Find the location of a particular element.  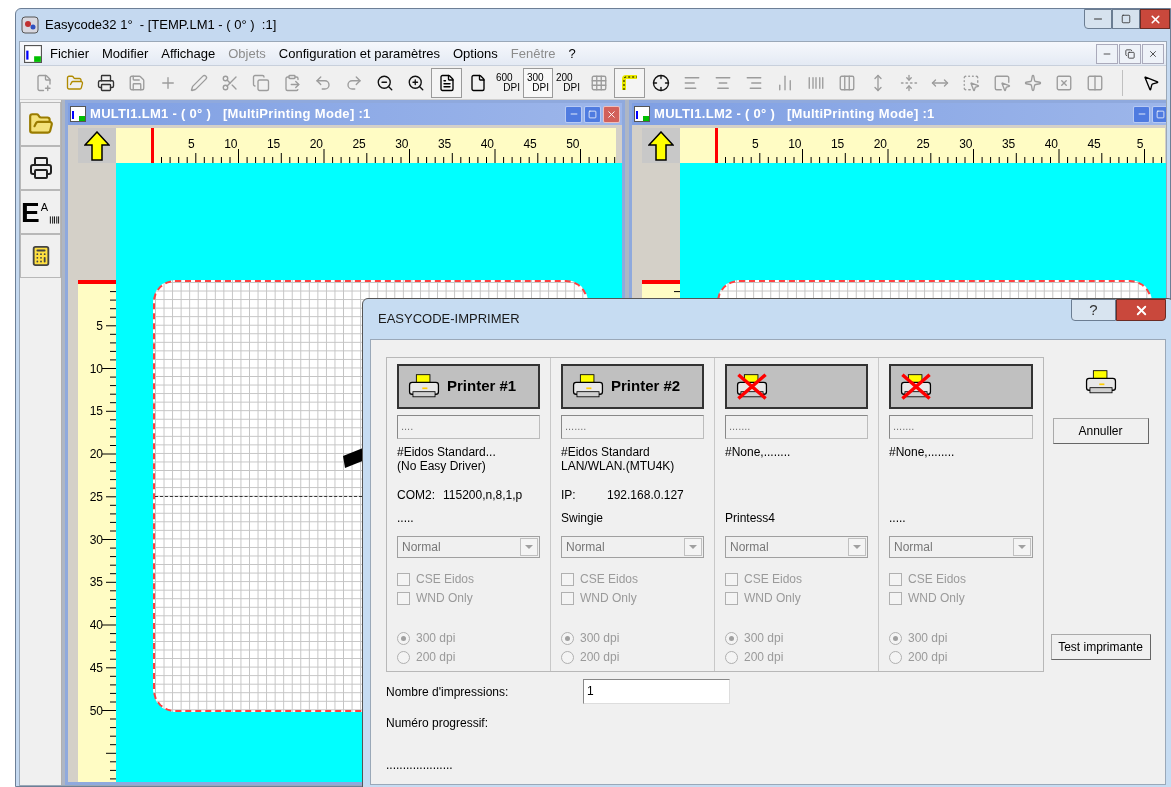

menu-item: Configuration et paramètres is located at coordinates (359, 53).